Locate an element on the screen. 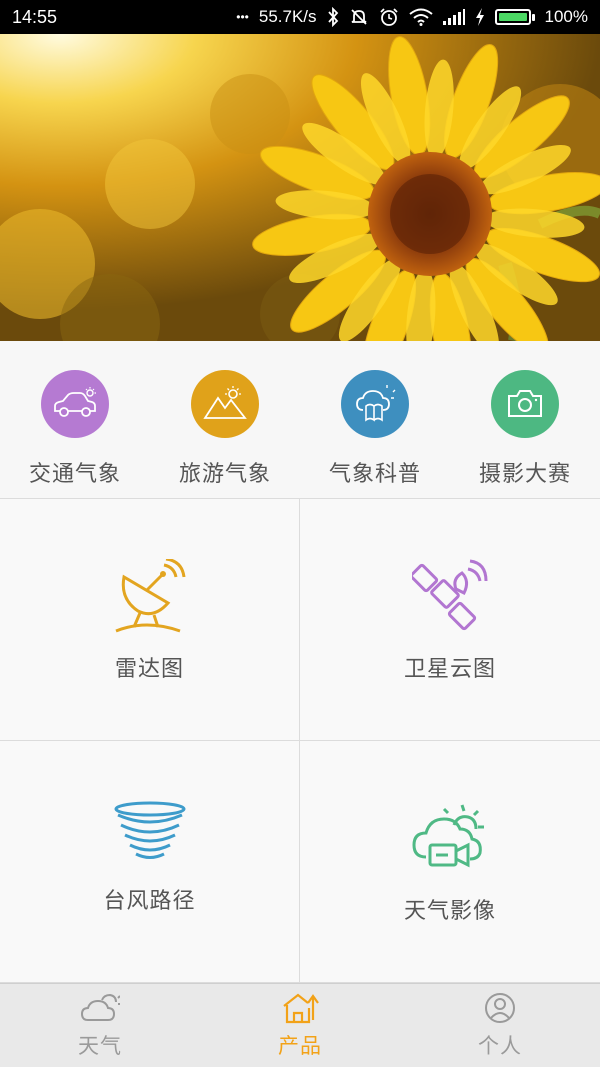 The image size is (600, 1067). category-photo-contest: 摄影大赛 is located at coordinates (525, 419).